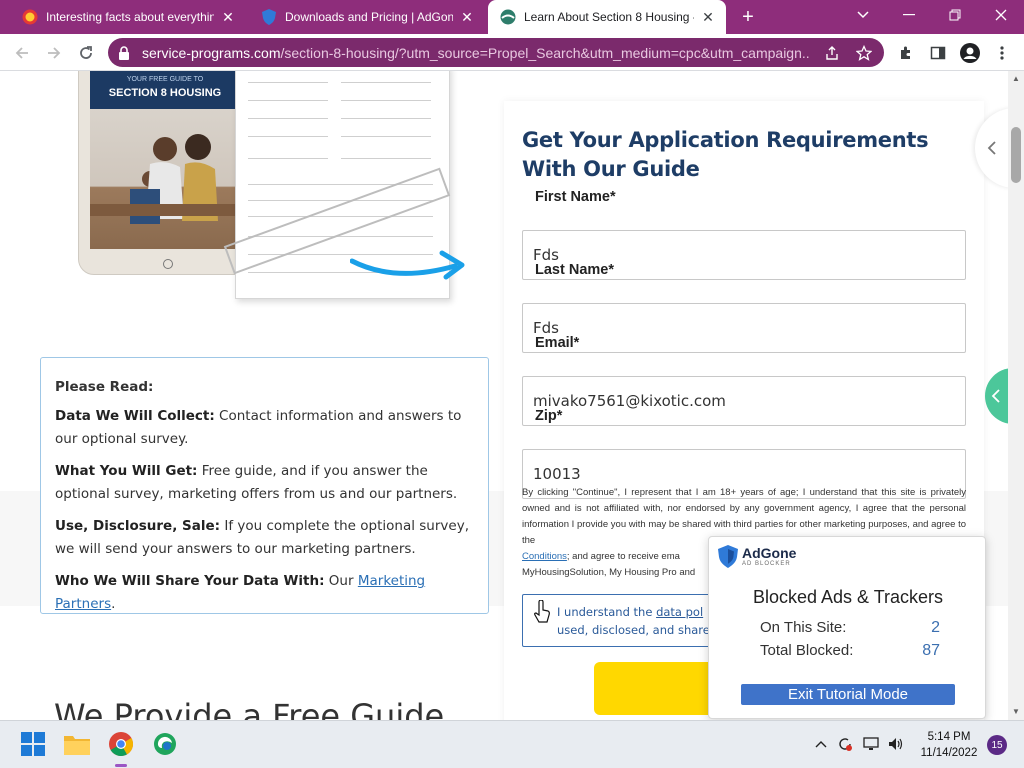 The height and width of the screenshot is (768, 1024). Describe the element at coordinates (549, 416) in the screenshot. I see `zip-label: Zip*` at that location.